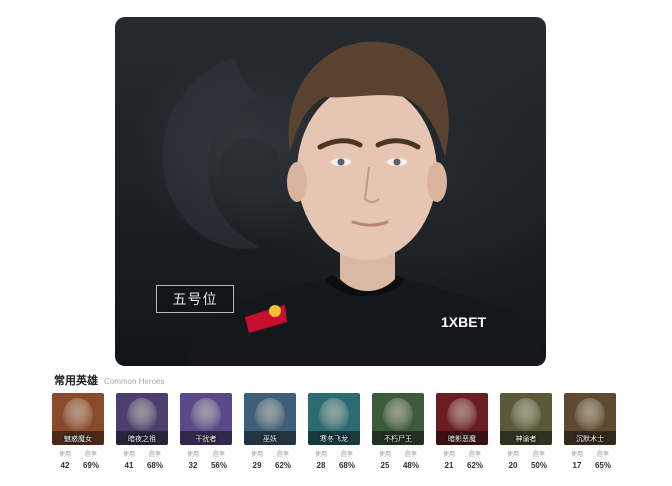 The image size is (672, 486). What do you see at coordinates (334, 439) in the screenshot?
I see `hero-name: 寒冬飞龙` at bounding box center [334, 439].